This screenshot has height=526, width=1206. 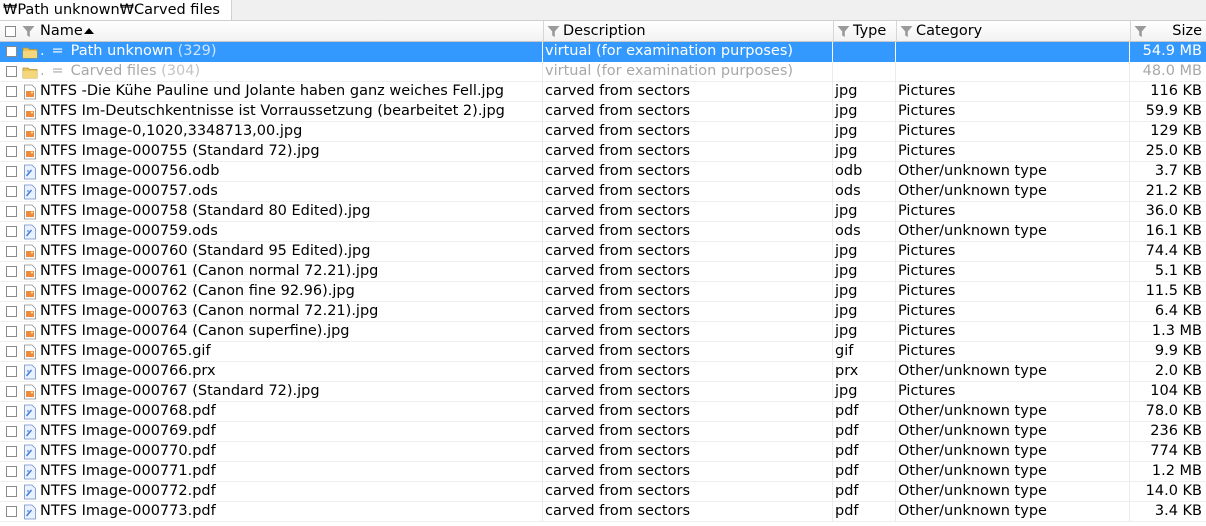 What do you see at coordinates (1173, 291) in the screenshot?
I see `row-size: 11.5 KB` at bounding box center [1173, 291].